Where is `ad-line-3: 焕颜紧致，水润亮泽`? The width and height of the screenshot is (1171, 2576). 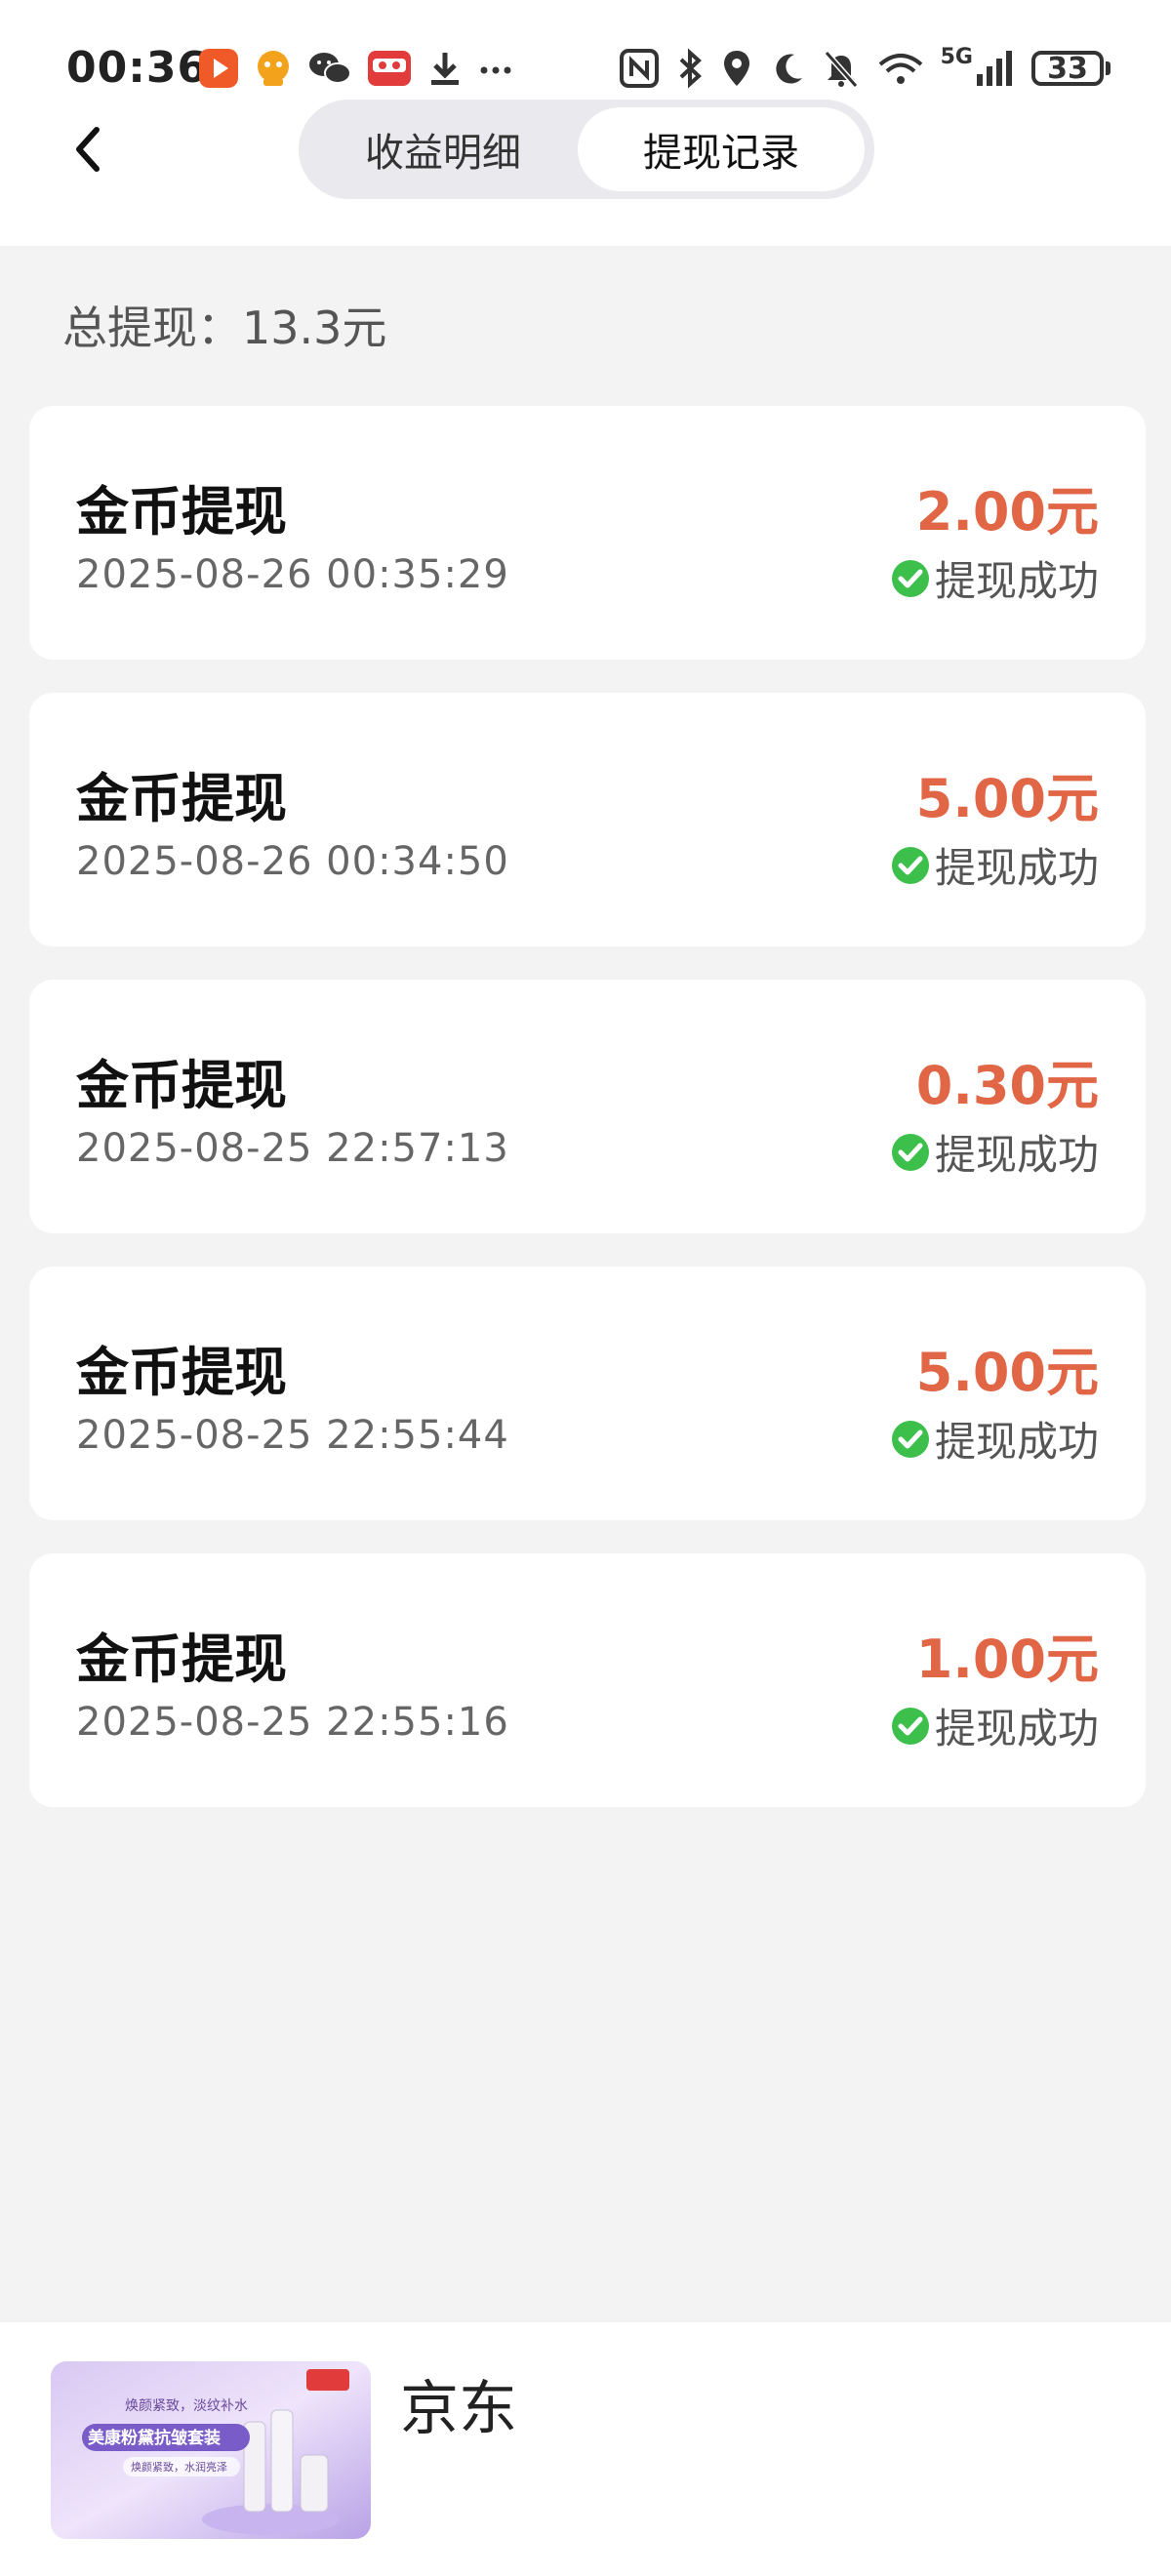
ad-line-3: 焕颜紧致，水润亮泽 is located at coordinates (179, 2467).